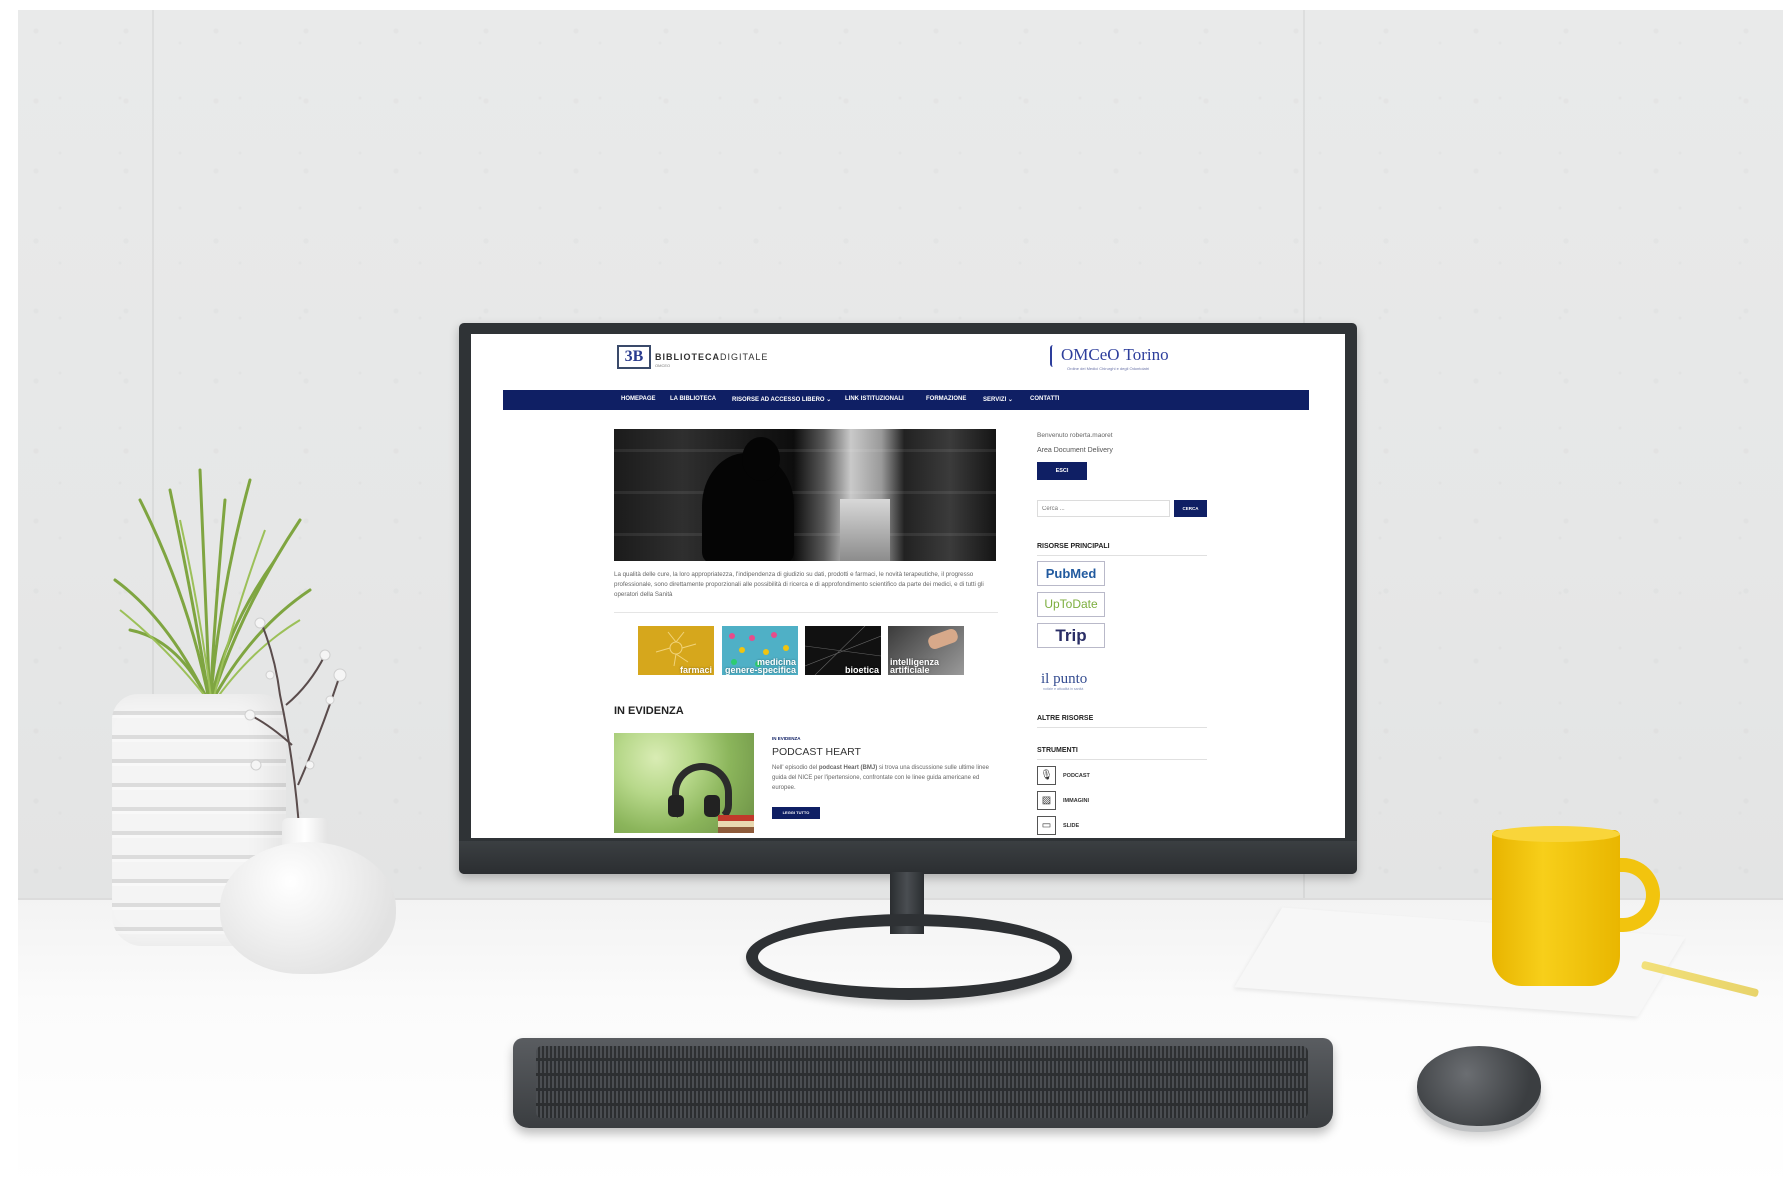 This screenshot has height=1189, width=1783. What do you see at coordinates (1071, 826) in the screenshot?
I see `tool-slide: SLIDE` at bounding box center [1071, 826].